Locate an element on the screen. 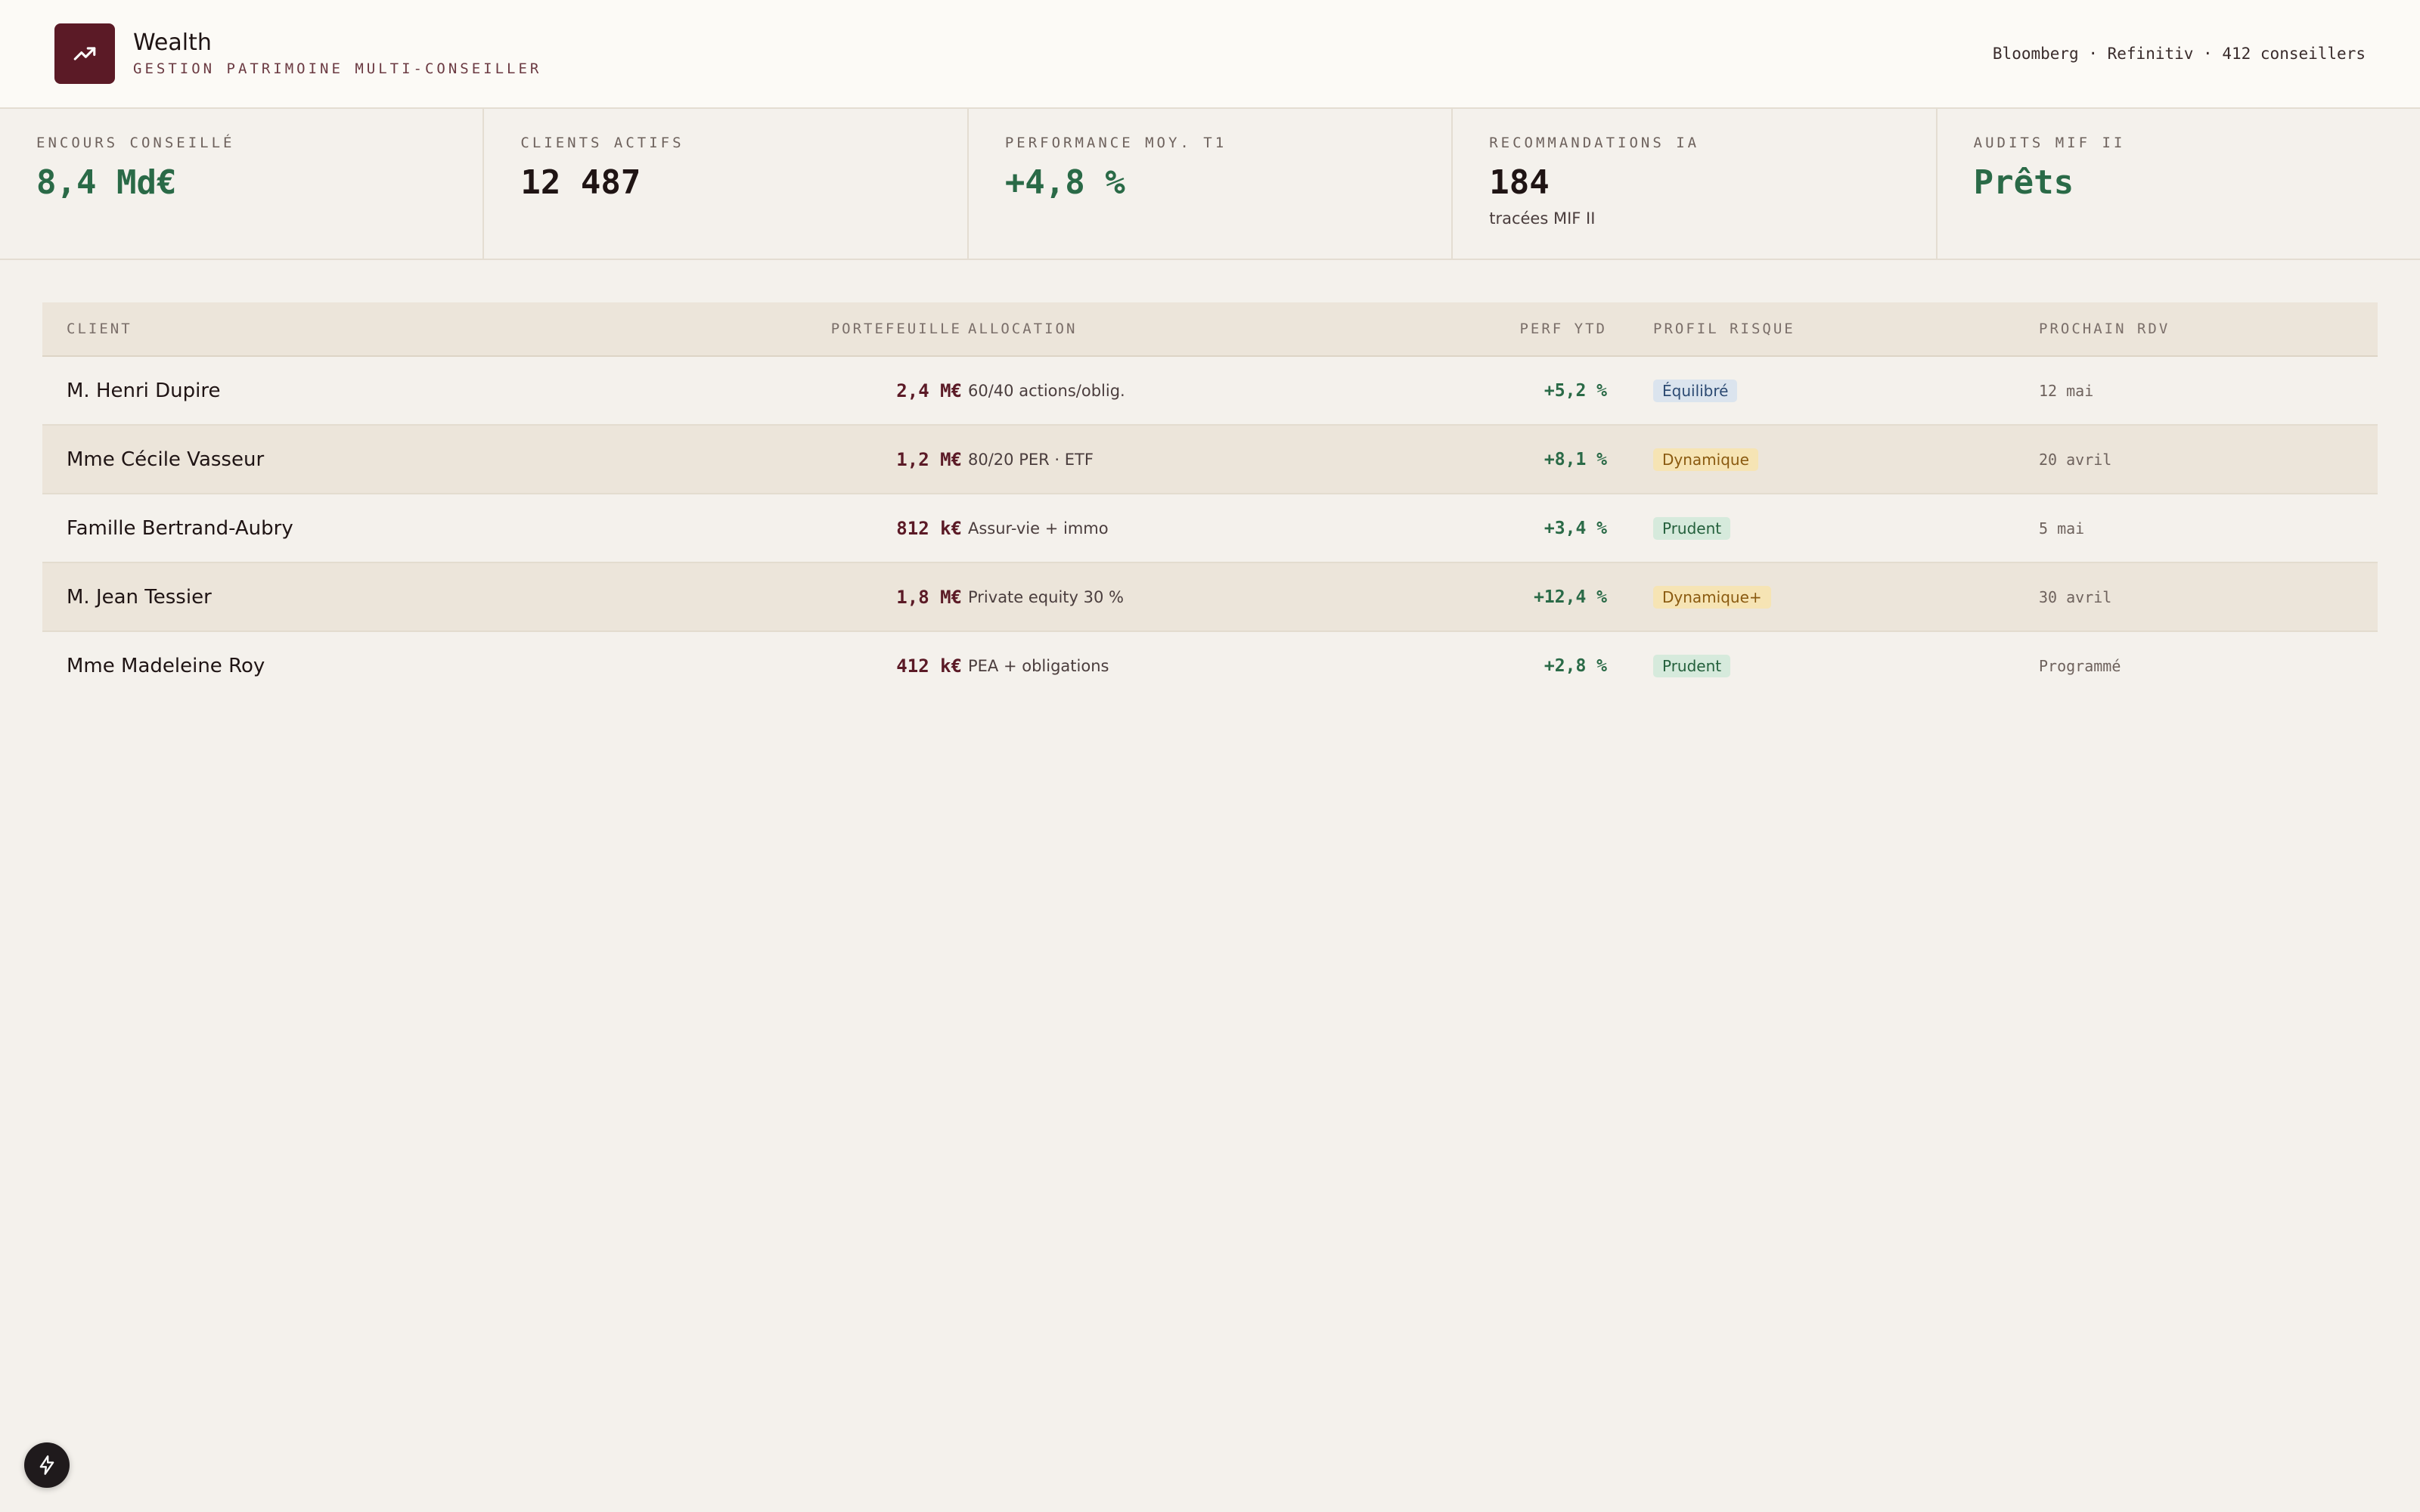 This screenshot has height=1512, width=2420. kpi-label: PERFORMANCE MOY. T1 is located at coordinates (1115, 143).